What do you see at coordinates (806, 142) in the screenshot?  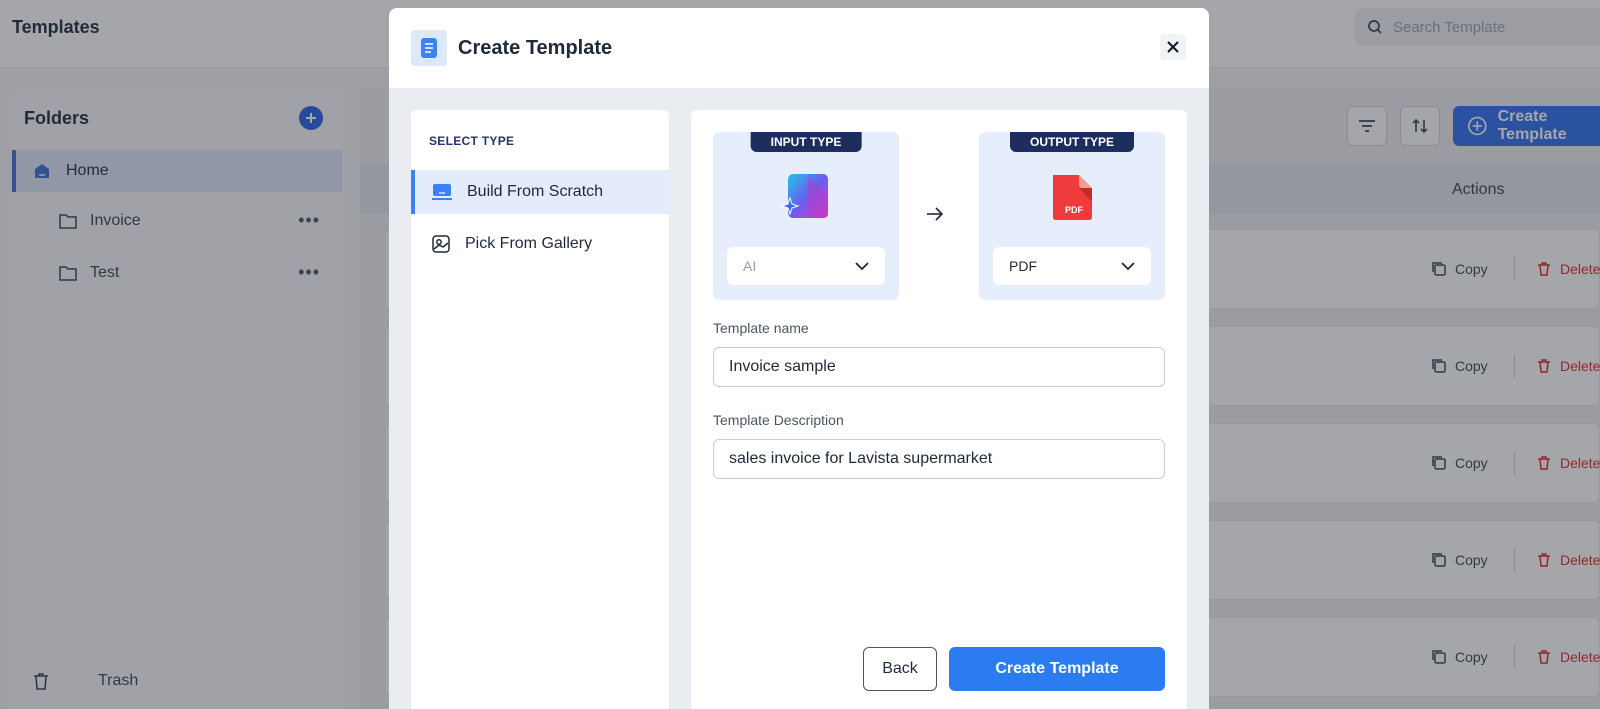 I see `input-type-badge: INPUT TYPE` at bounding box center [806, 142].